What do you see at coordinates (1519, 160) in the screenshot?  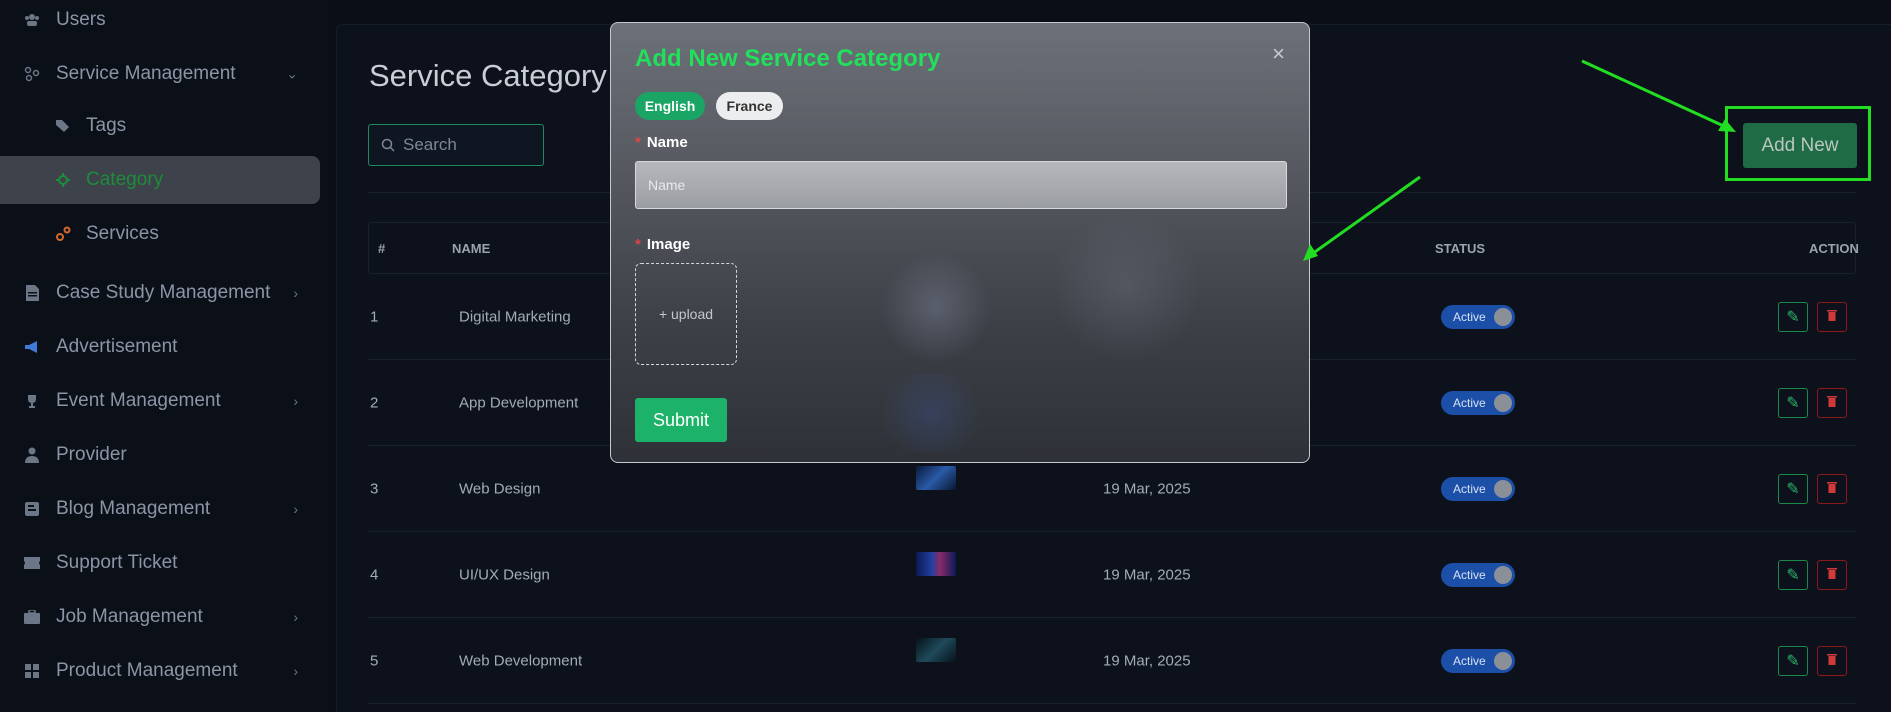 I see `annotation-arrows` at bounding box center [1519, 160].